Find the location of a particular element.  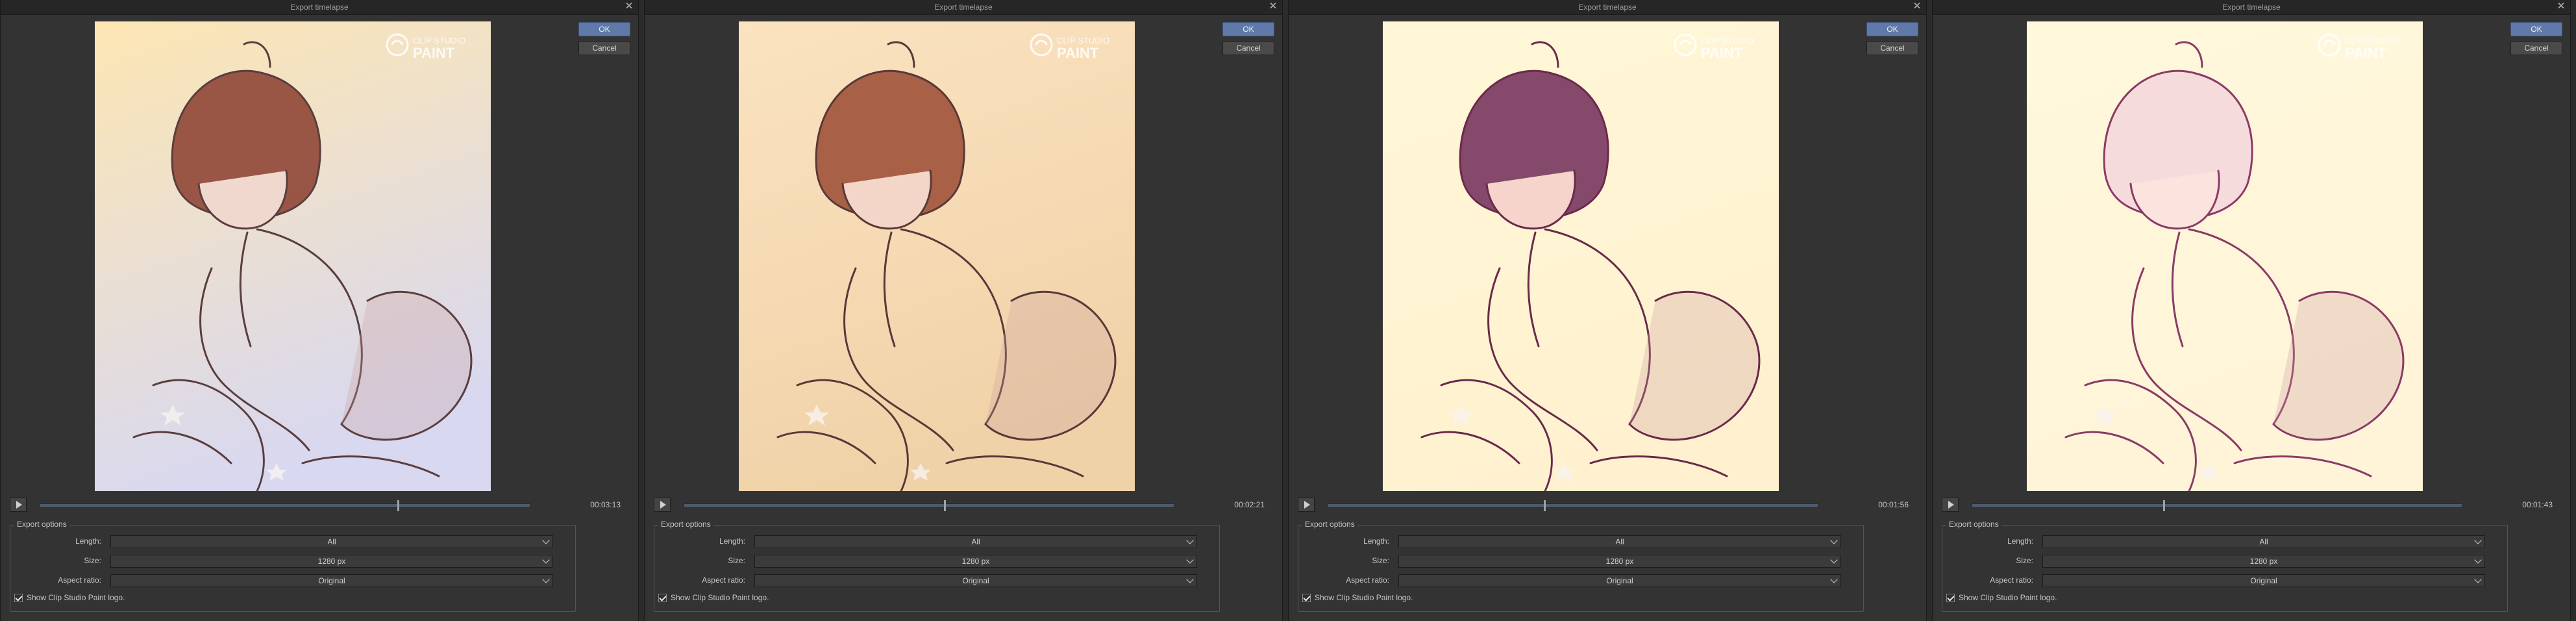

timelapse-timeline: 00:01:43 is located at coordinates (2252, 505).